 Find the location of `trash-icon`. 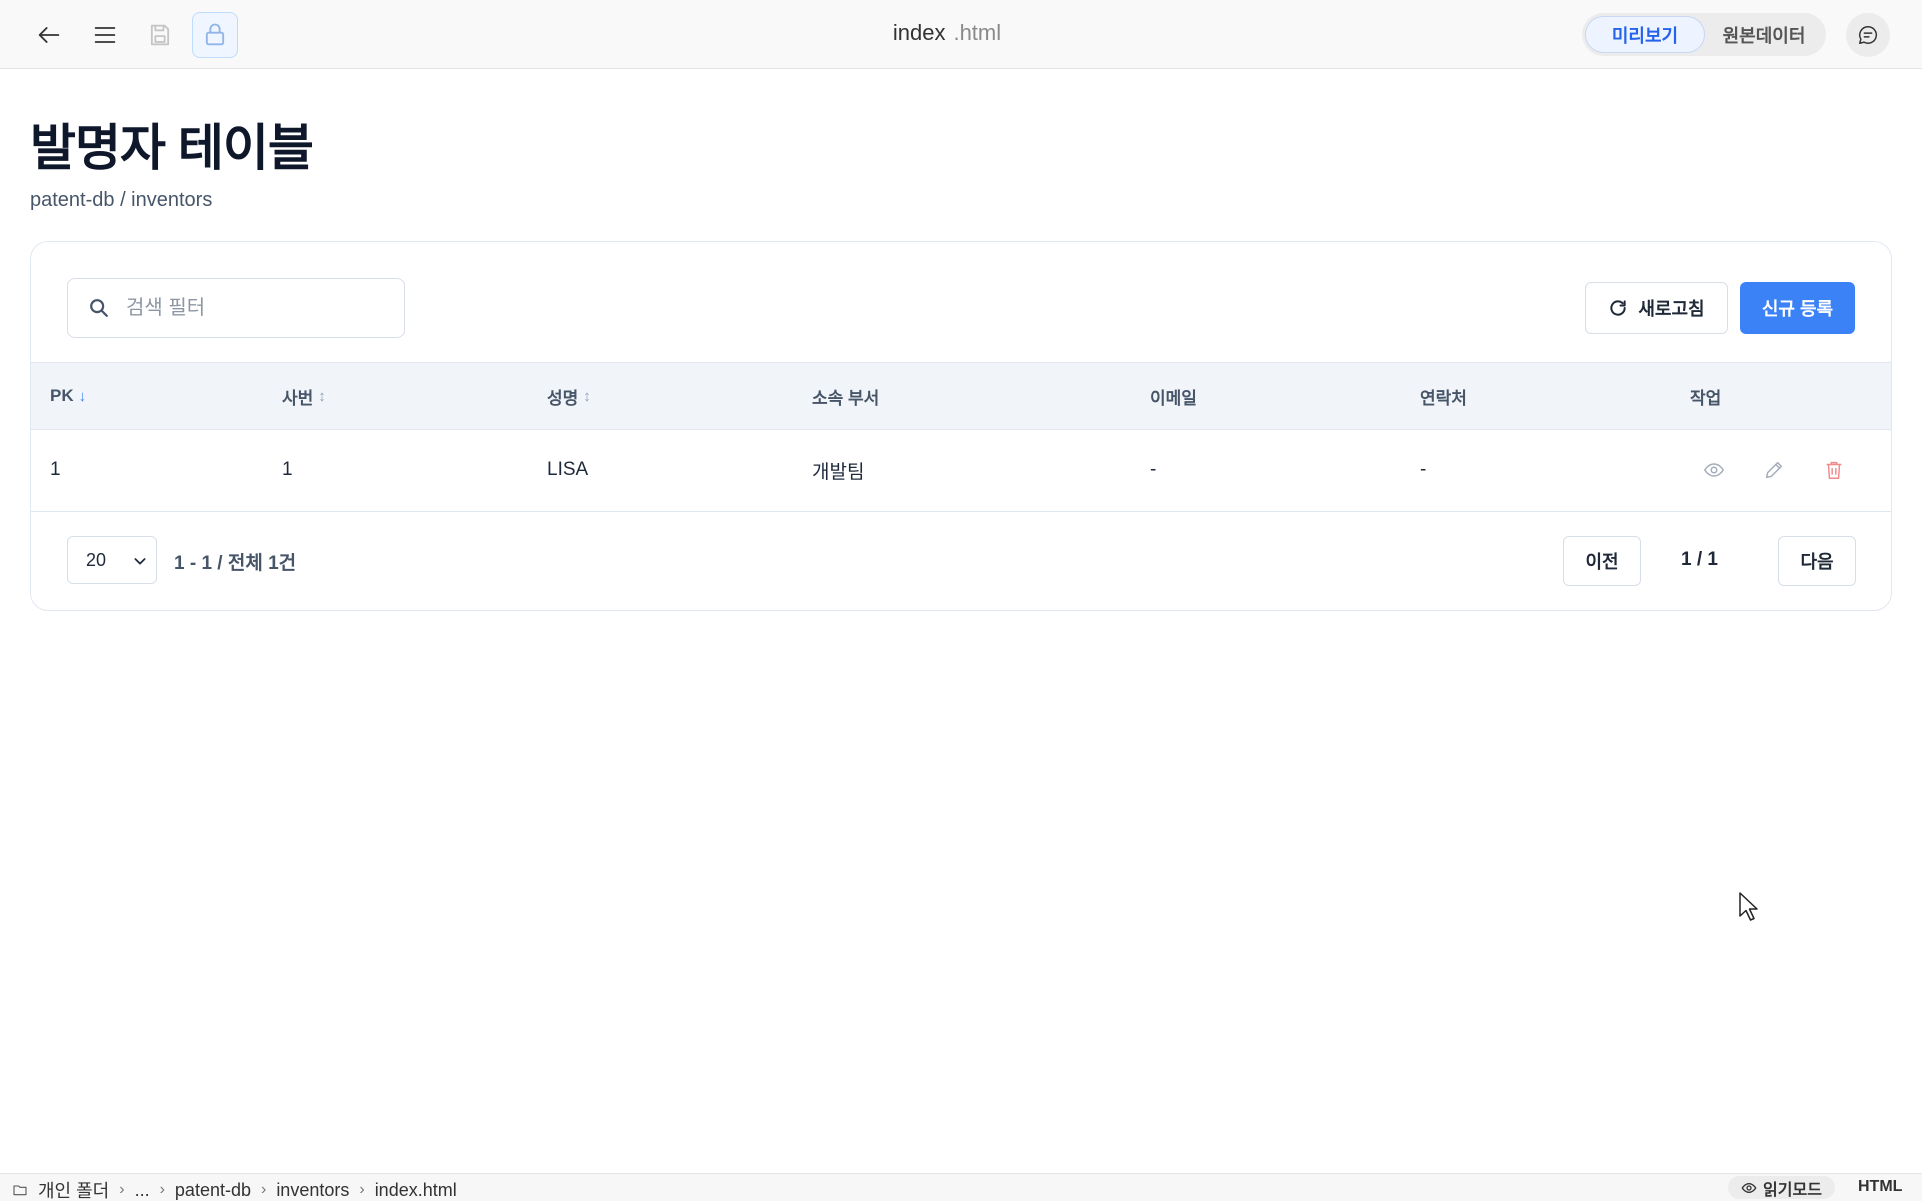

trash-icon is located at coordinates (1834, 470).